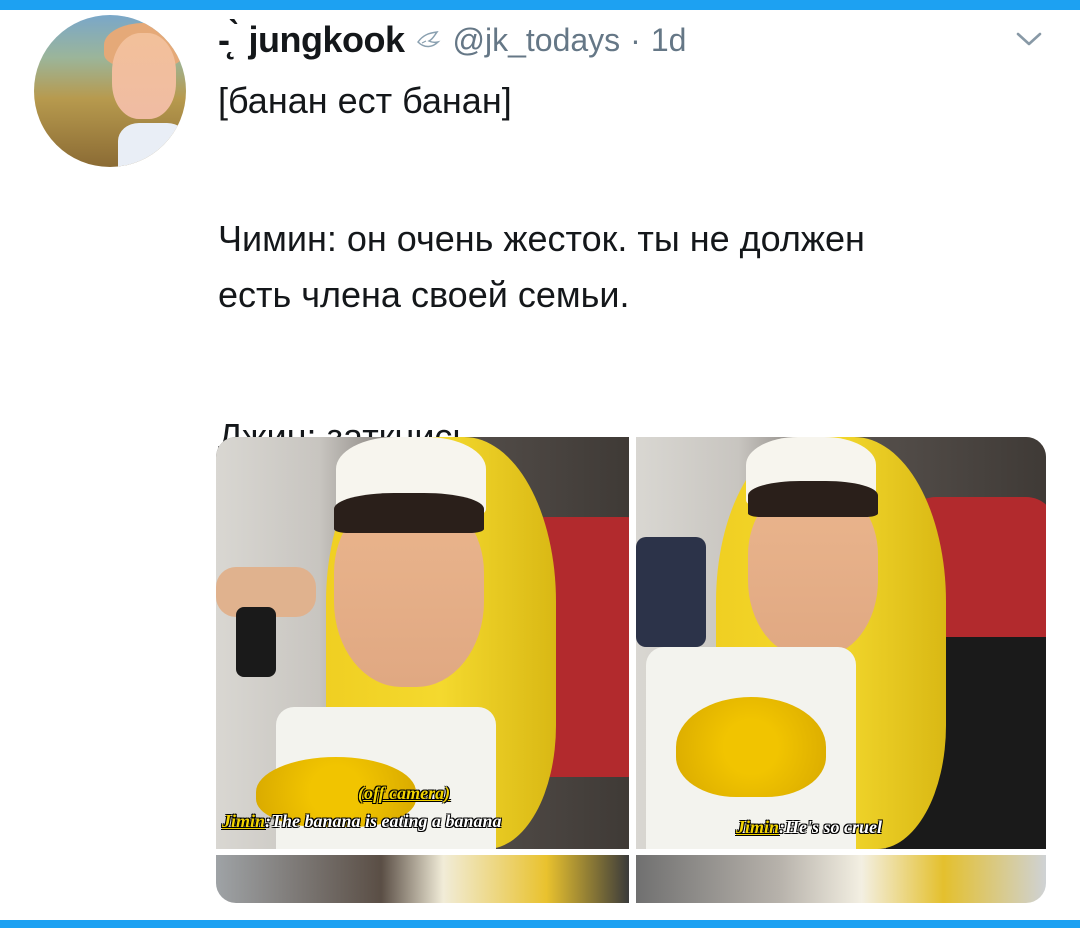 Image resolution: width=1080 pixels, height=928 pixels. I want to click on display-name: -̨ ̀ jungkook, so click(311, 40).